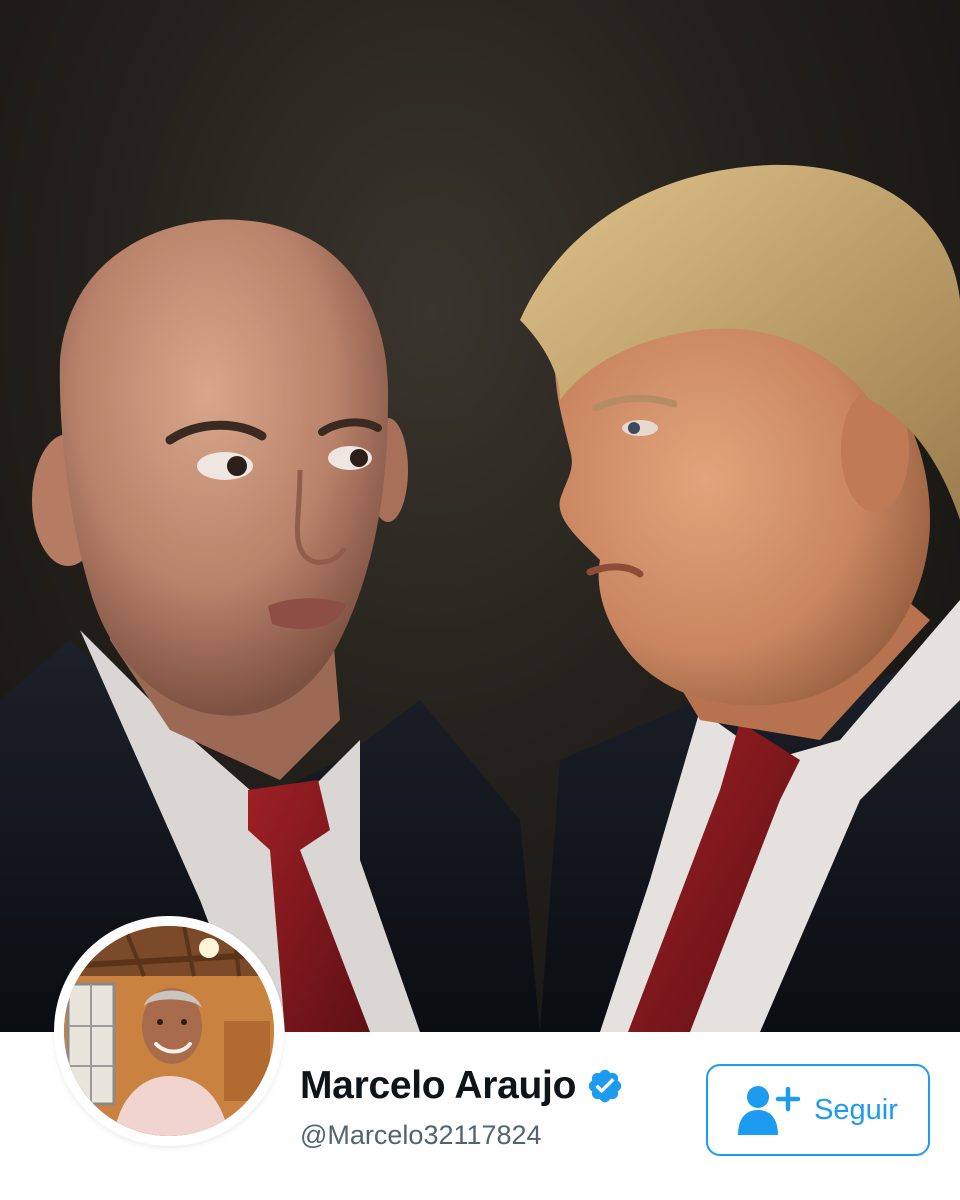  I want to click on follow-button: Seguir, so click(818, 1110).